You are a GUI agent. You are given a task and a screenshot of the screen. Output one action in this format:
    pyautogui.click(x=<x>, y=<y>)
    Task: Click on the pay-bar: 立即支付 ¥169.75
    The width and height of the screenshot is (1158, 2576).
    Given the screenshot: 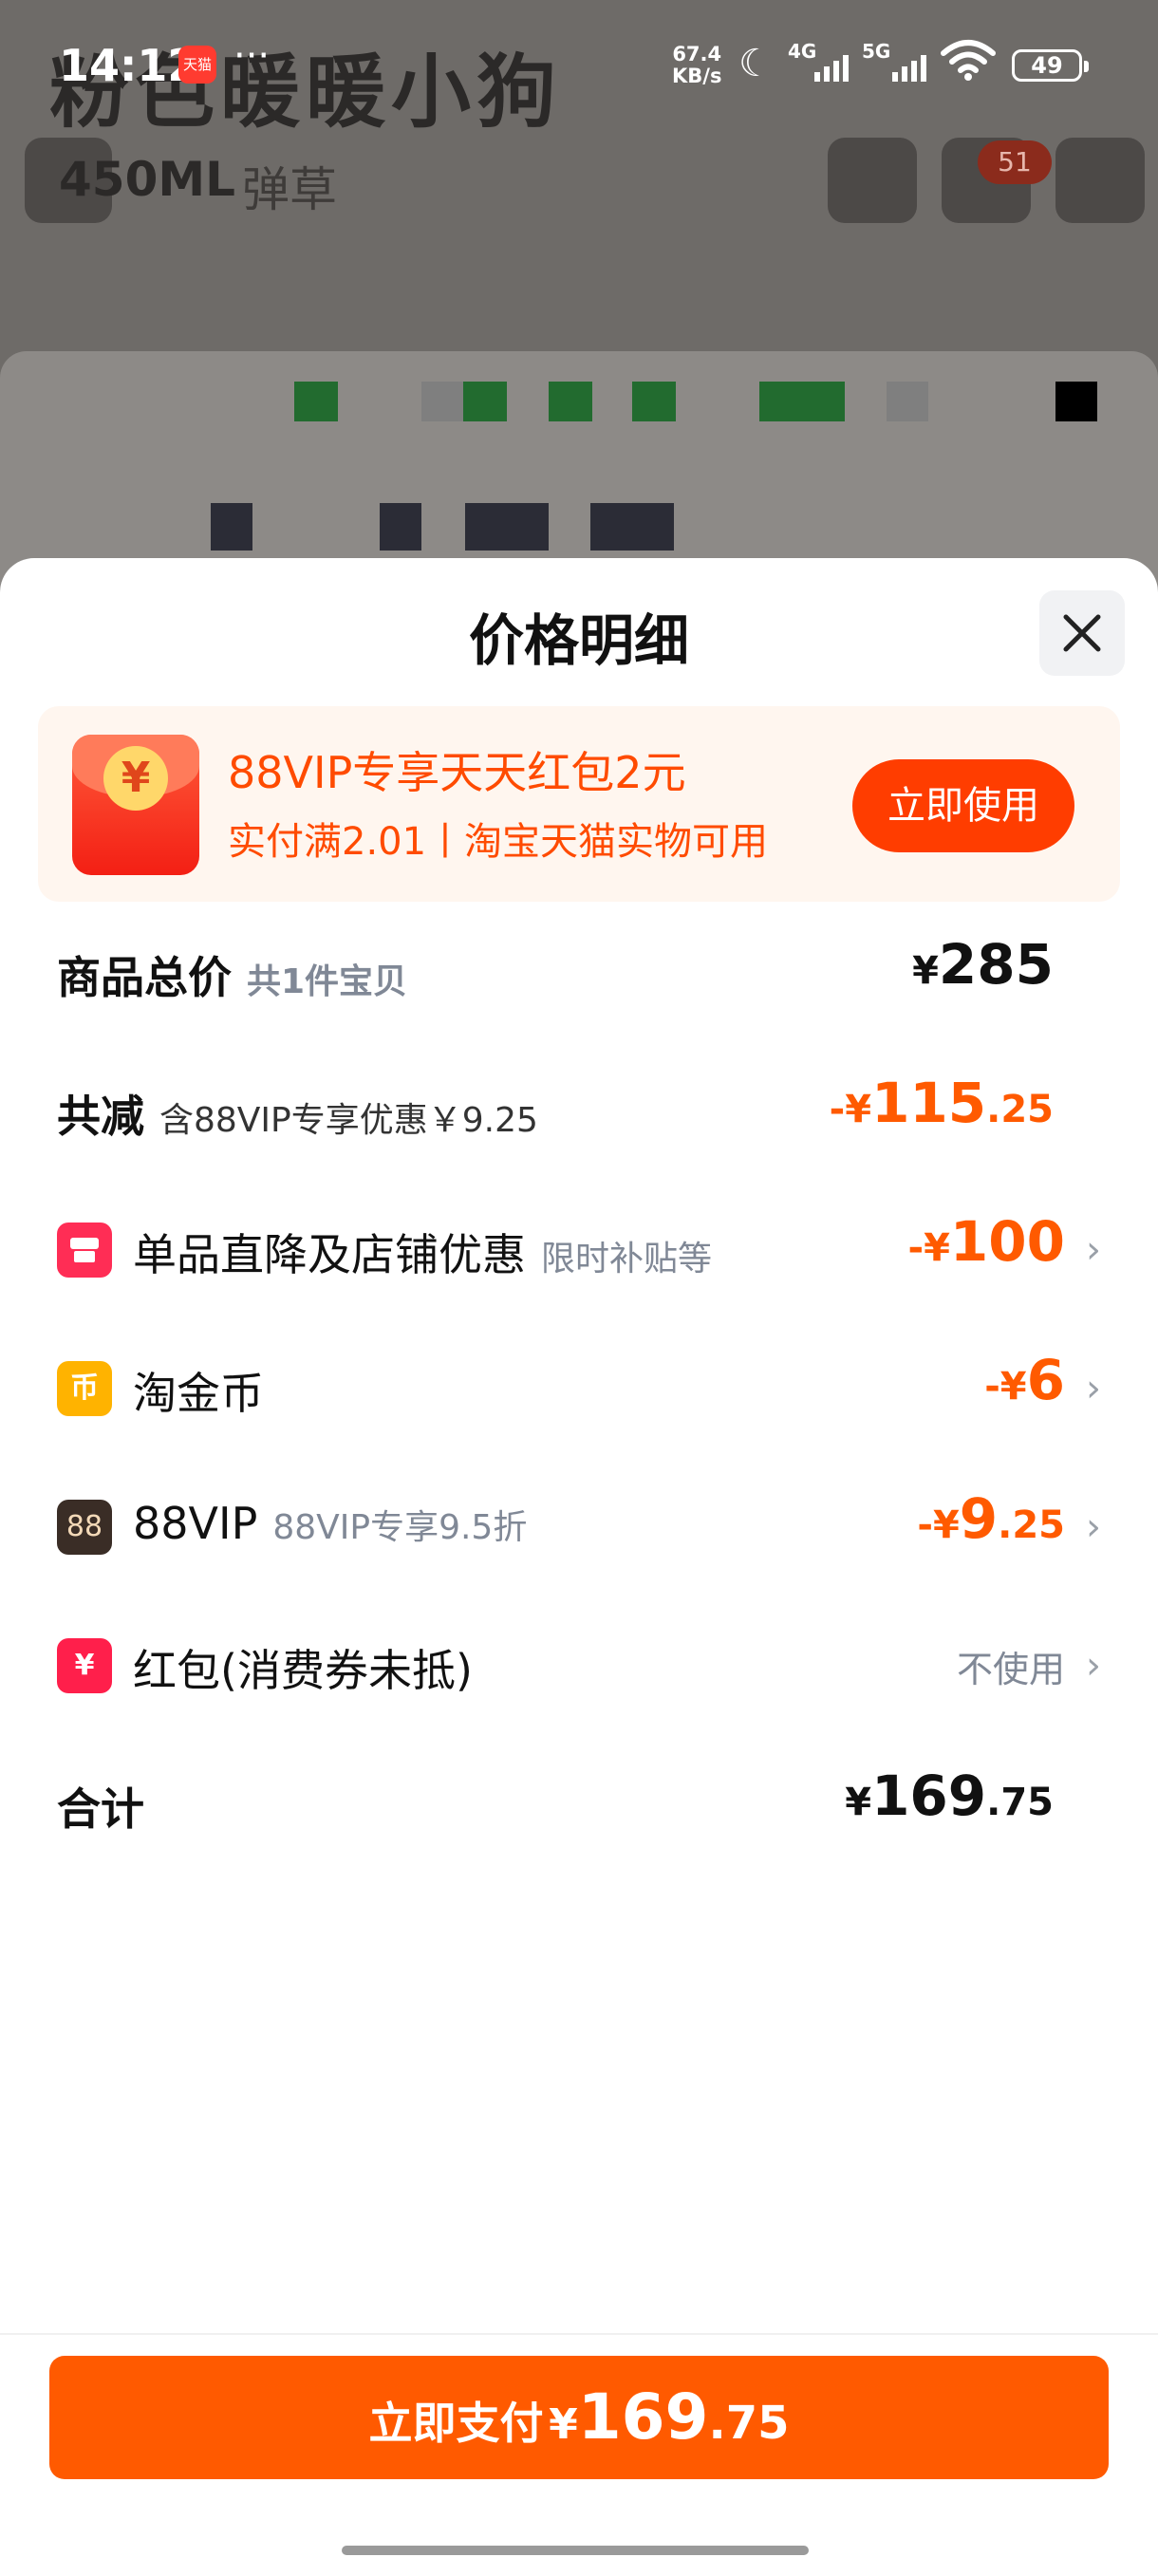 What is the action you would take?
    pyautogui.click(x=579, y=2454)
    